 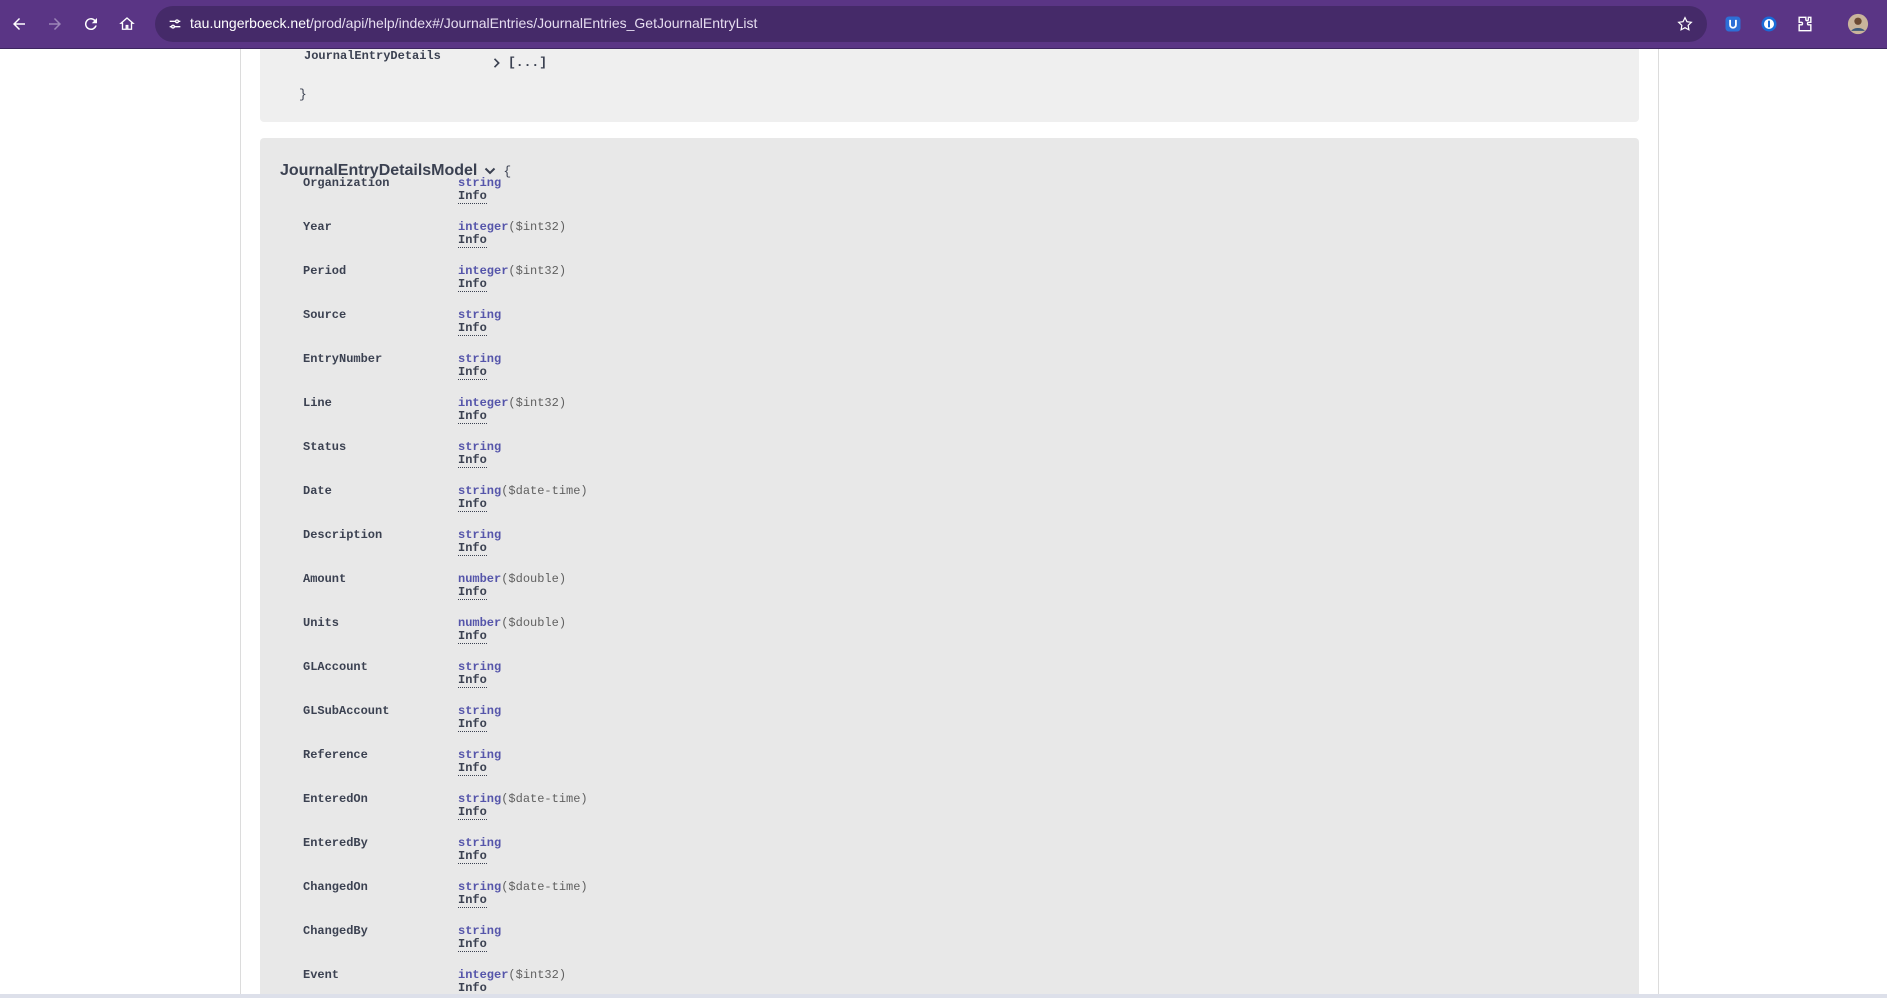 I want to click on previous-model-tail: JournalEntryDetails [...] }, so click(x=949, y=85).